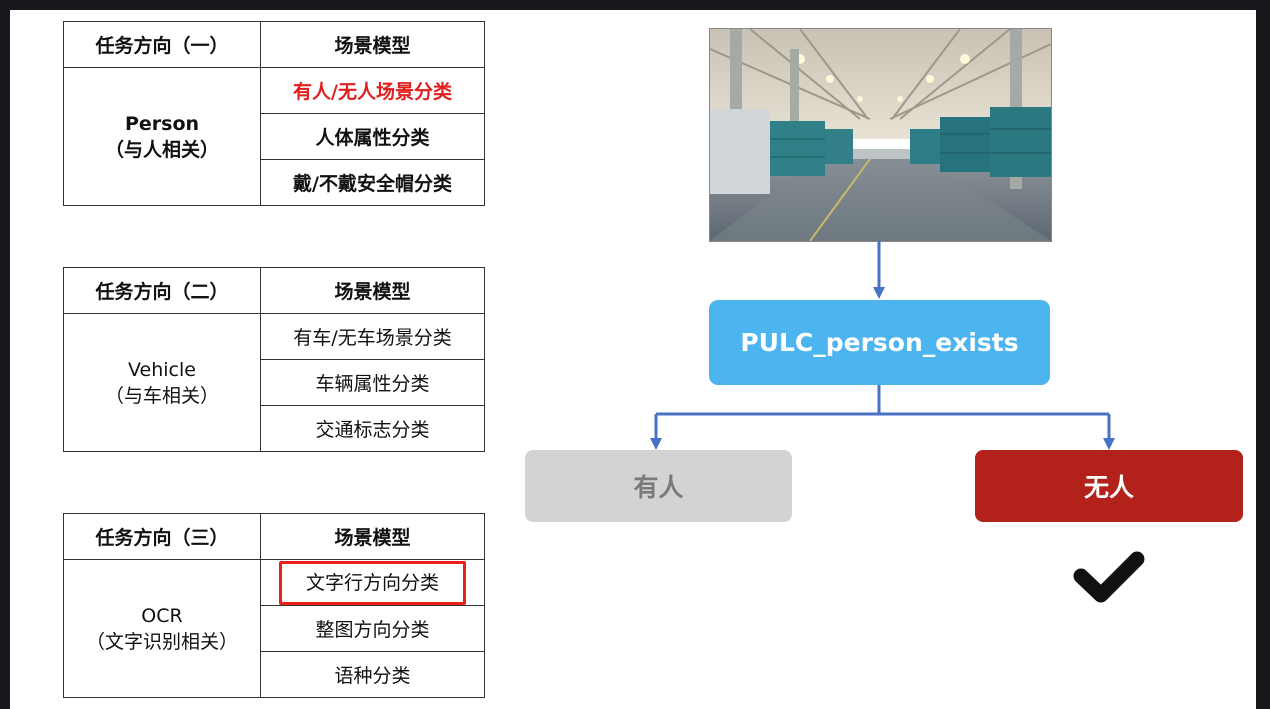 This screenshot has height=709, width=1270. I want to click on check-icon, so click(1109, 577).